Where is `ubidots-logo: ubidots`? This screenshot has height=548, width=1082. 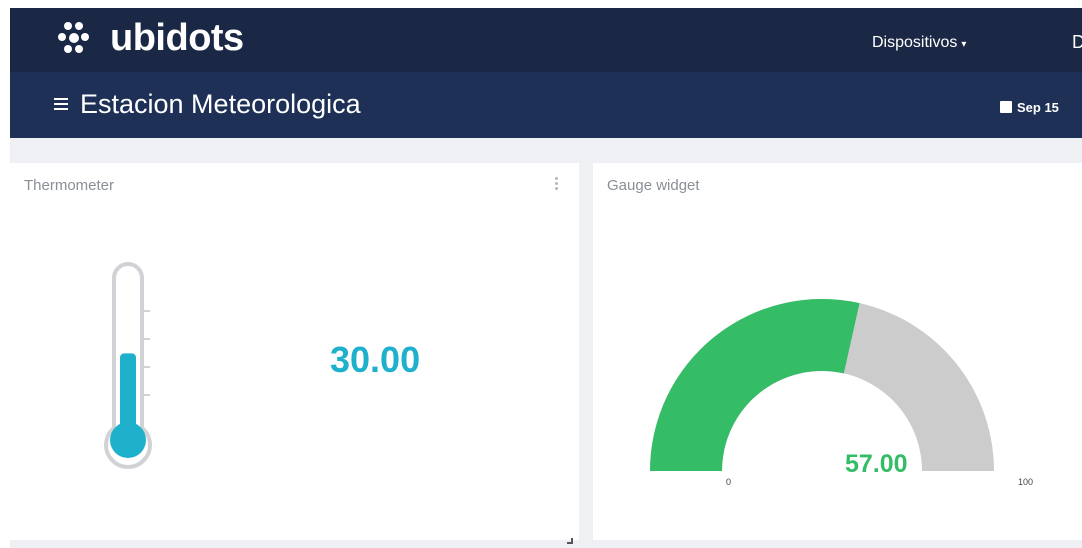 ubidots-logo: ubidots is located at coordinates (147, 38).